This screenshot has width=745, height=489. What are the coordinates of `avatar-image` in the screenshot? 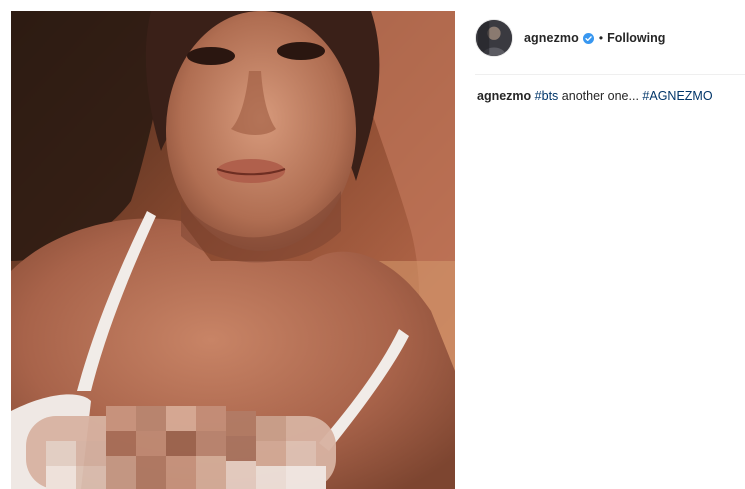 It's located at (494, 38).